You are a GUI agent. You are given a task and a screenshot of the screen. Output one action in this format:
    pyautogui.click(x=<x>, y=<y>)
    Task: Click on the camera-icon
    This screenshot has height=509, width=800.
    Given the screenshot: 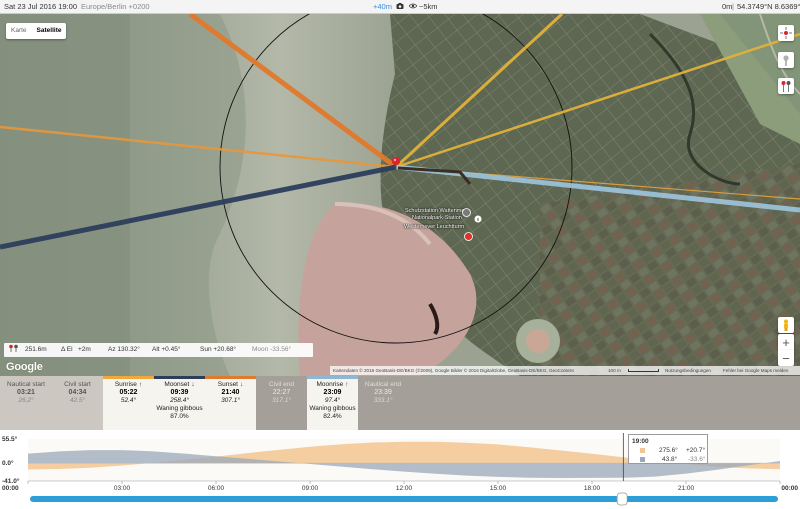 What is the action you would take?
    pyautogui.click(x=400, y=7)
    